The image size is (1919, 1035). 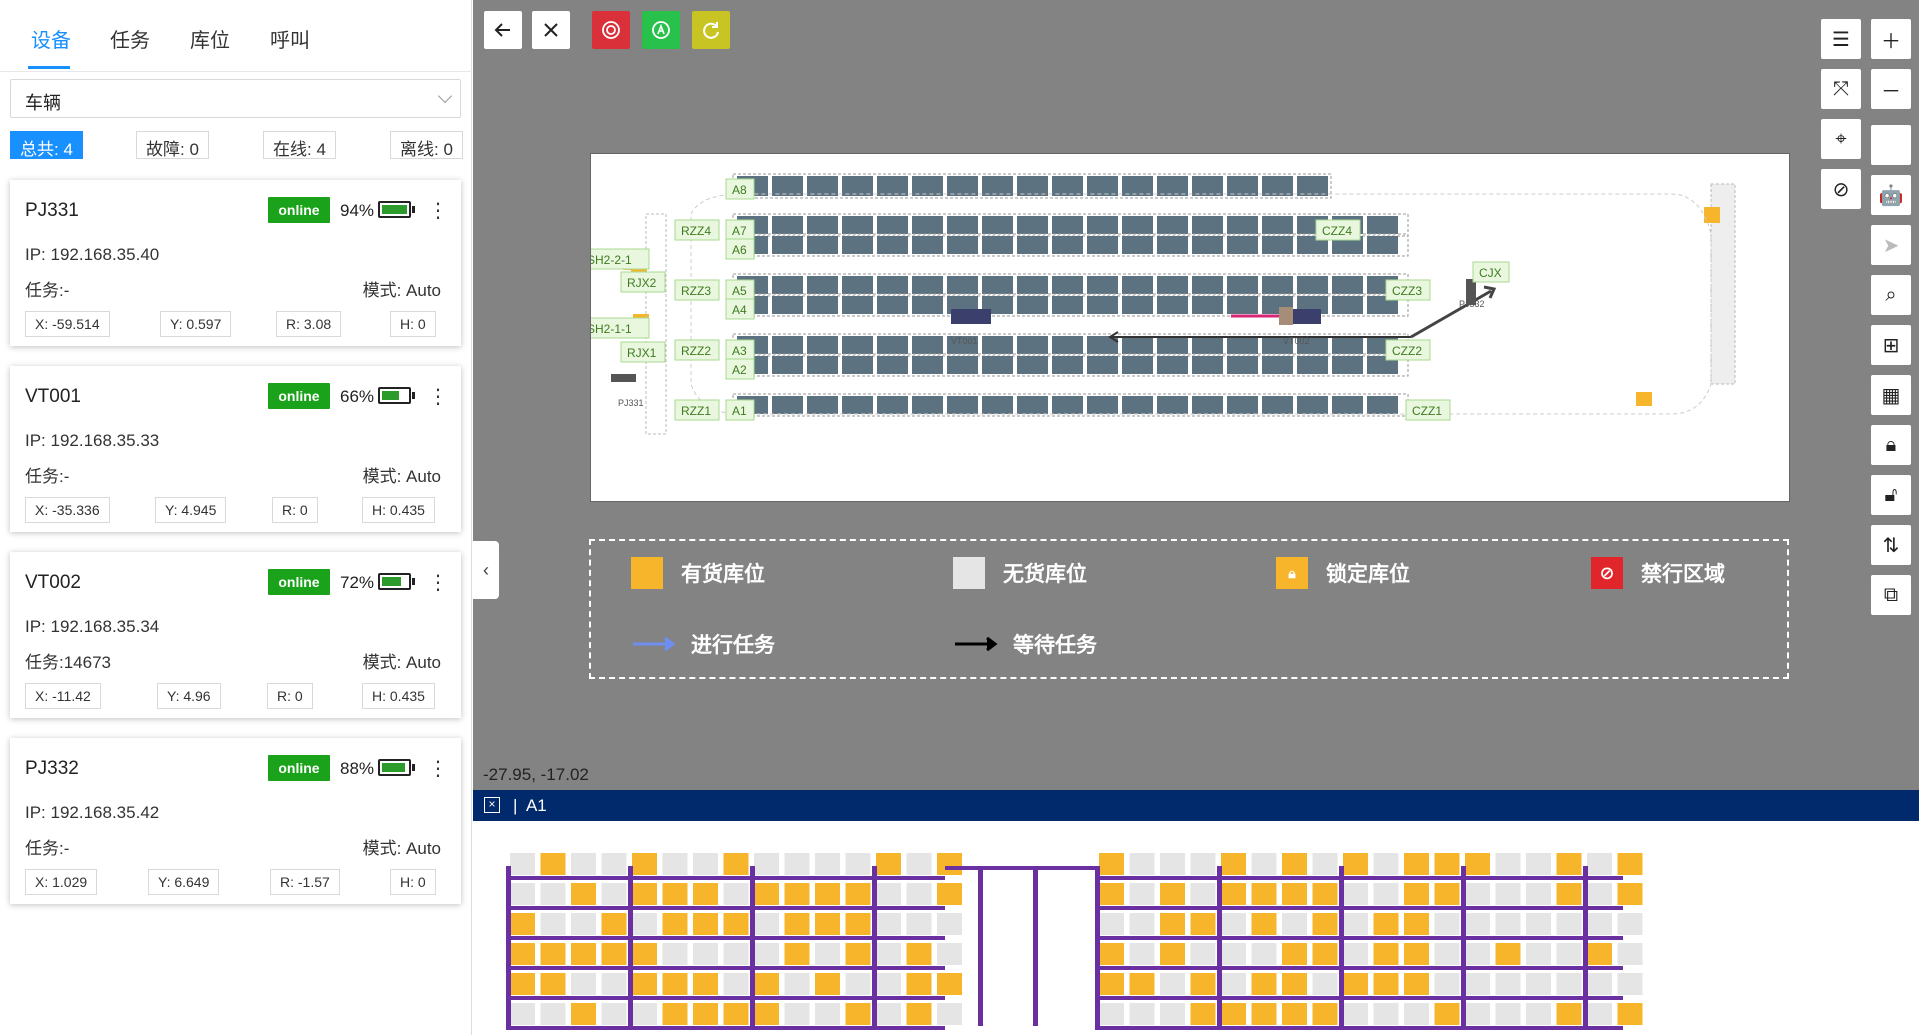 What do you see at coordinates (1891, 89) in the screenshot?
I see `zoom-out-button: －` at bounding box center [1891, 89].